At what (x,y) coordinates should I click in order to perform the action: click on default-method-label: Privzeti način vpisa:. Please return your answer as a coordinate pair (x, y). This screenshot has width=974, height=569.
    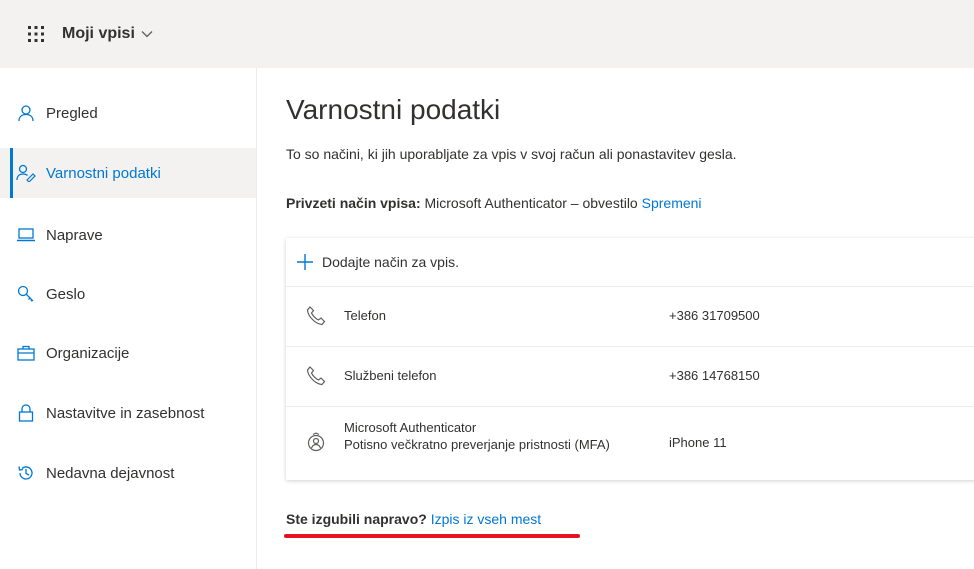
    Looking at the image, I should click on (353, 203).